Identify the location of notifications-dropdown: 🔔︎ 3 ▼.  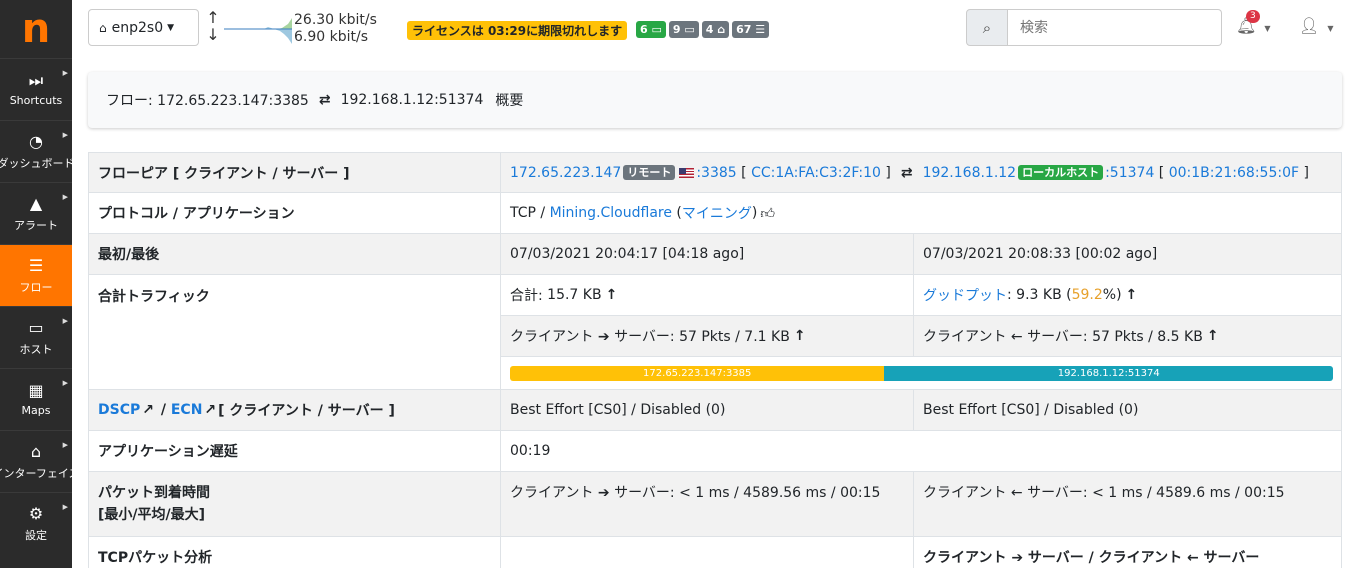
(1253, 22).